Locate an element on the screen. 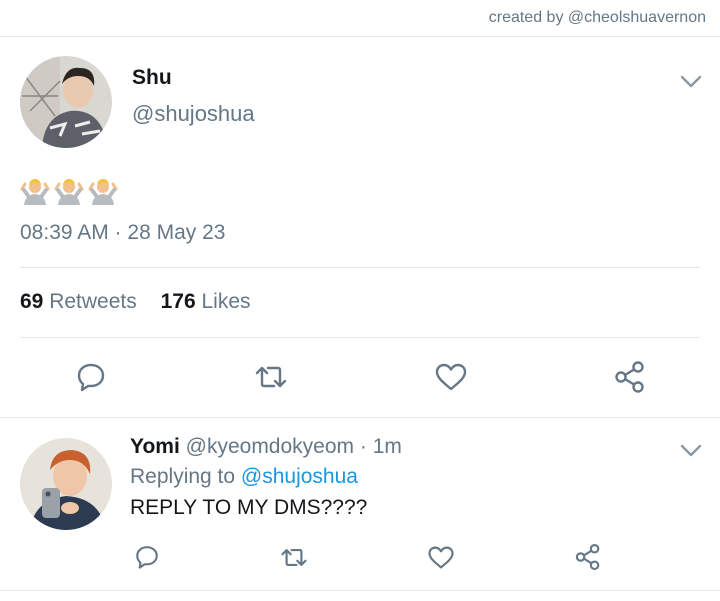 This screenshot has height=601, width=720. creator-credit: created by @cheolshuavernon is located at coordinates (597, 17).